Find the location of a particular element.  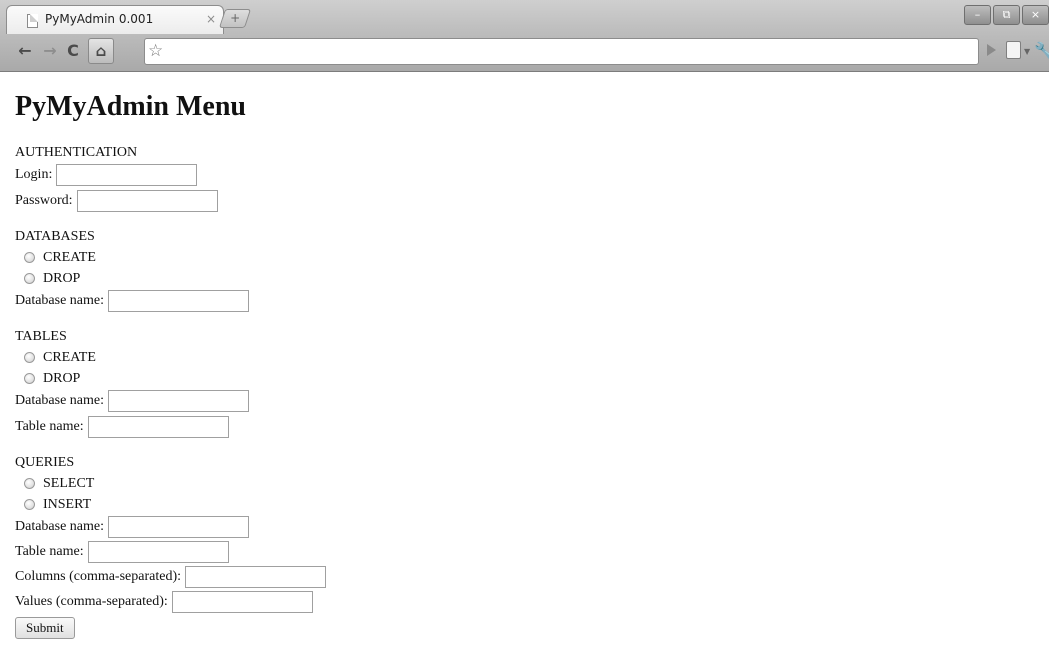

section-title-databases: DATABASES is located at coordinates (55, 236).